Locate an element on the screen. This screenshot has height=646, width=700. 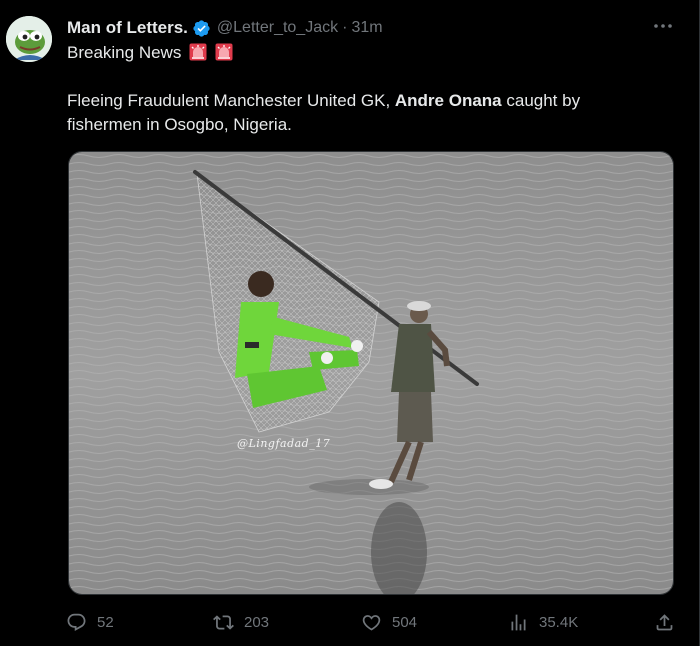
tweet-text-prefix: Fleeing Fraudulent Manchester United GK, is located at coordinates (231, 100).